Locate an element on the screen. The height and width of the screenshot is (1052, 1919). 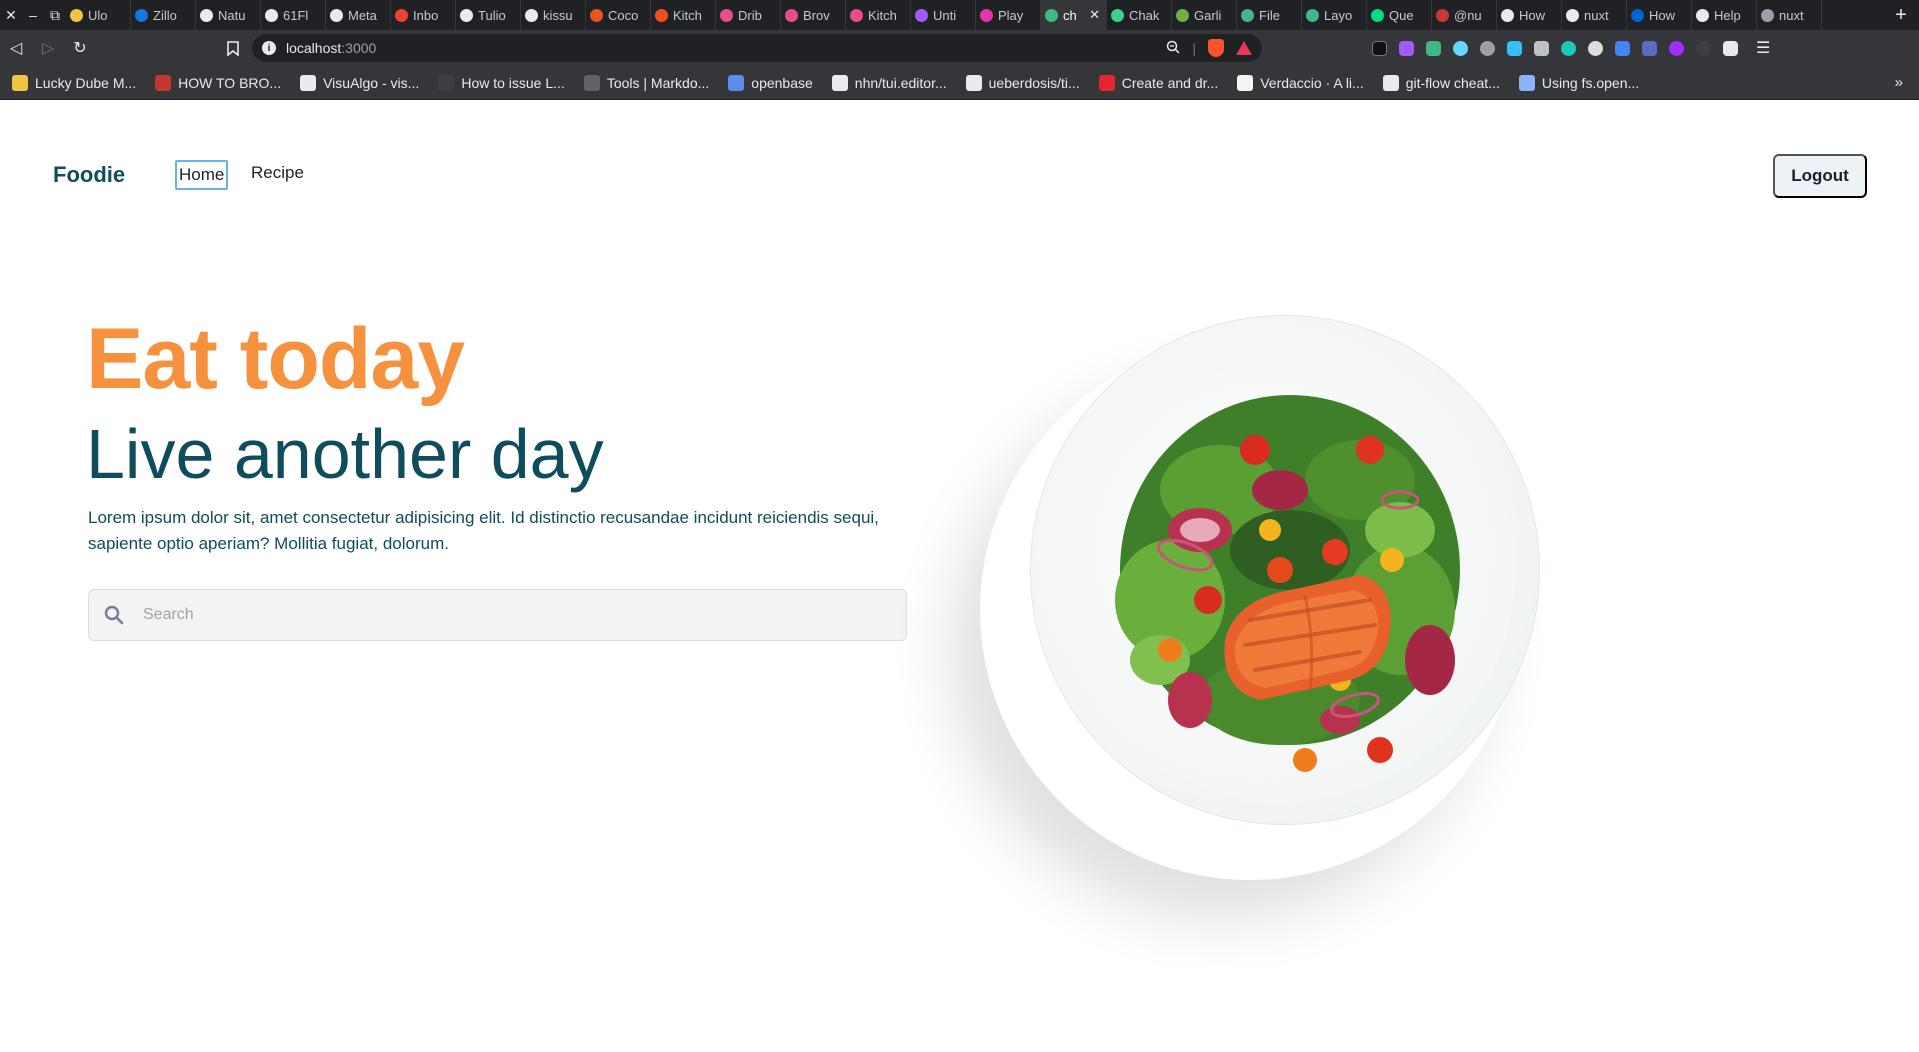
browser-tab: Drib is located at coordinates (748, 15).